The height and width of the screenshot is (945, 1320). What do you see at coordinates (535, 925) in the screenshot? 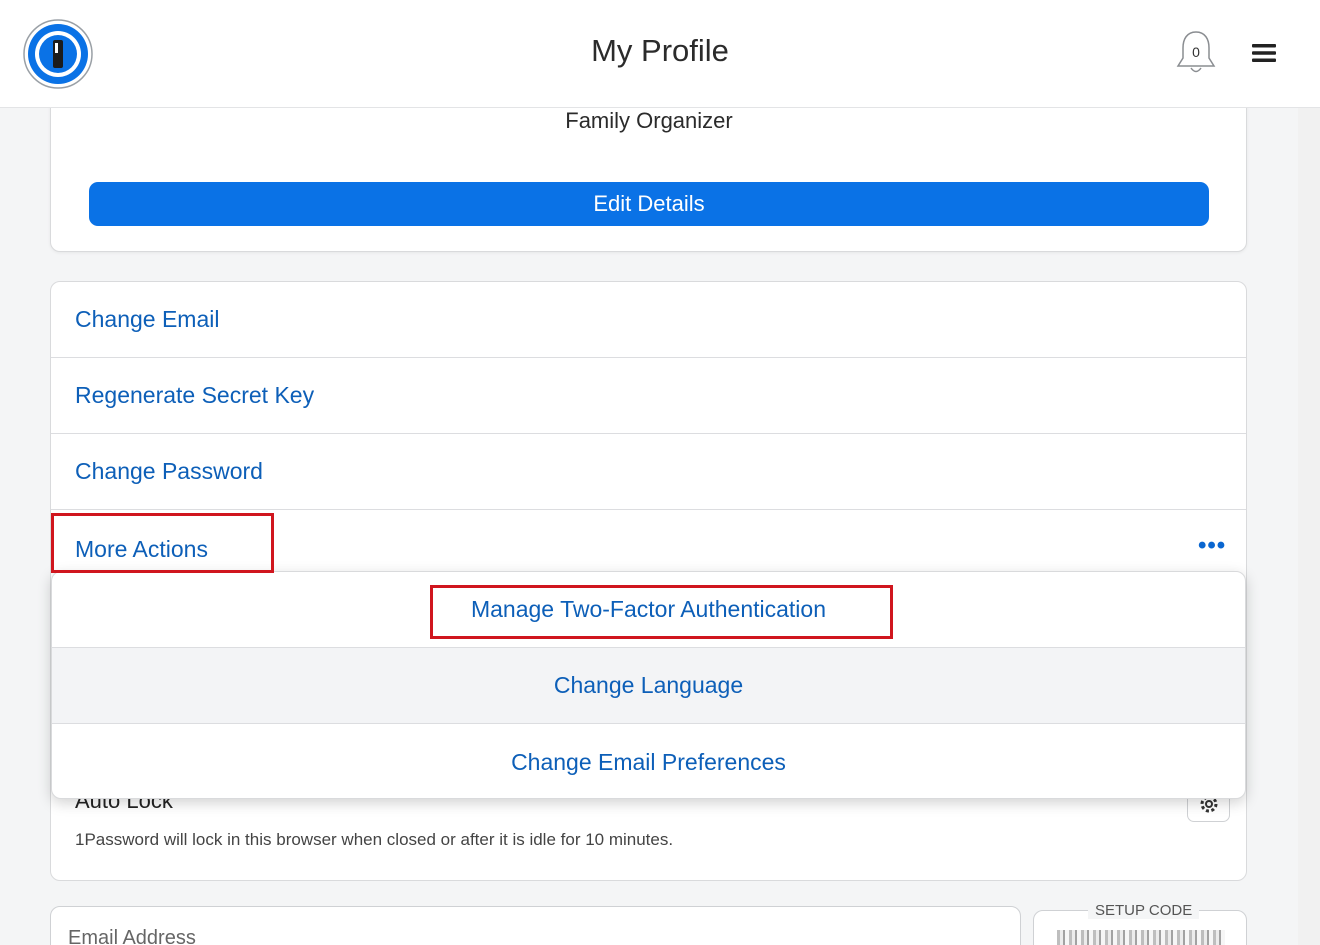
I see `email-address-field: Email Address` at bounding box center [535, 925].